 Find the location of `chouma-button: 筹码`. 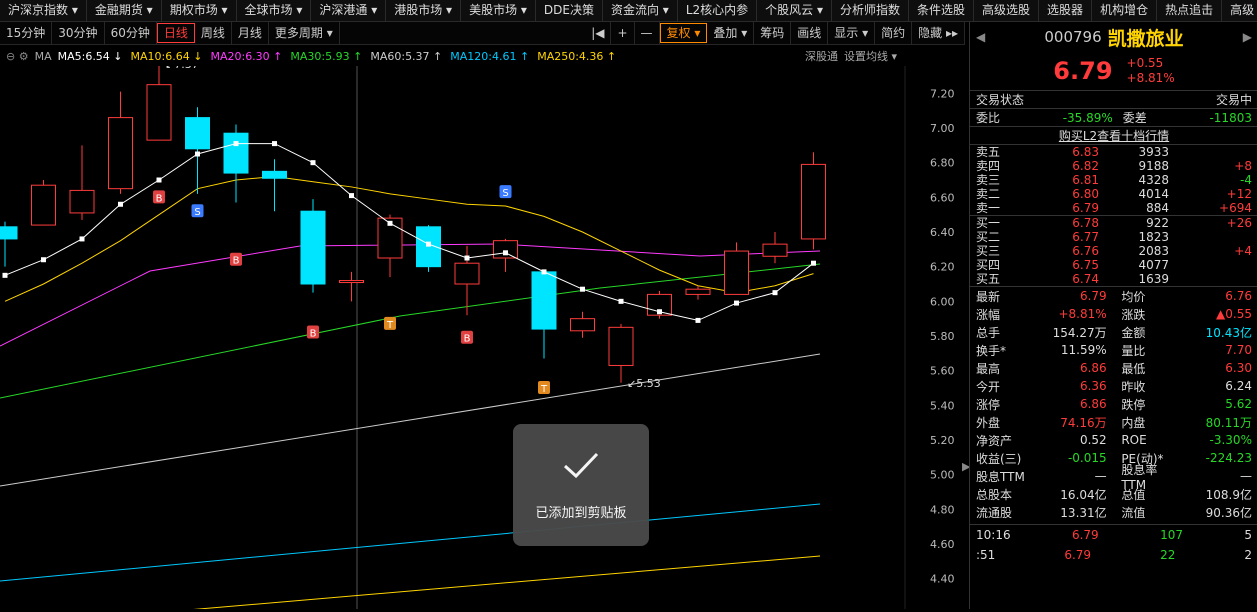

chouma-button: 筹码 is located at coordinates (773, 33).